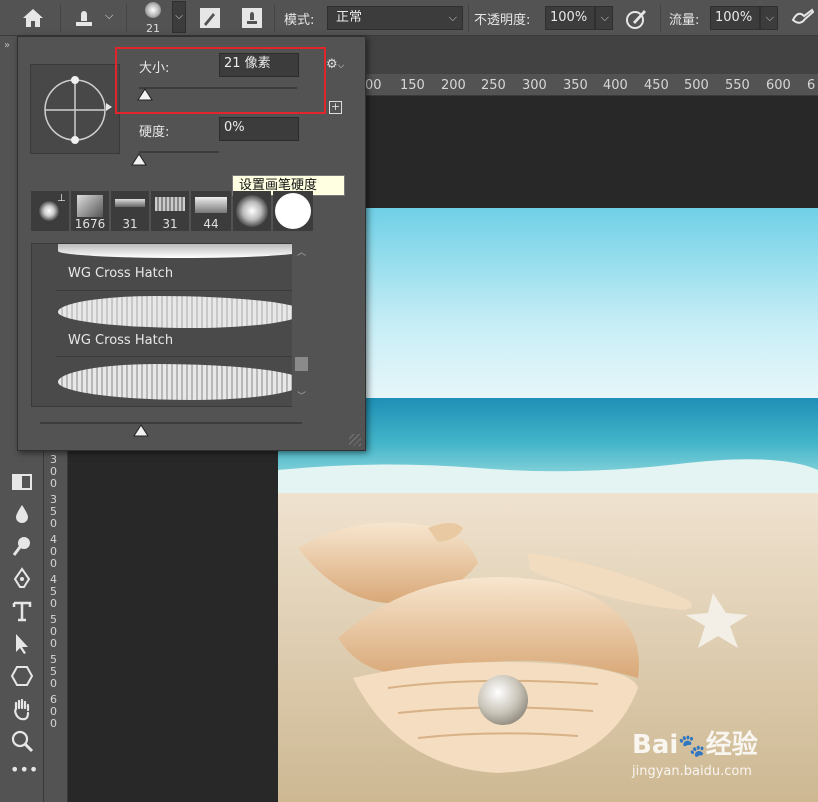 The image size is (818, 802). Describe the element at coordinates (22, 676) in the screenshot. I see `shape-tool-icon` at that location.